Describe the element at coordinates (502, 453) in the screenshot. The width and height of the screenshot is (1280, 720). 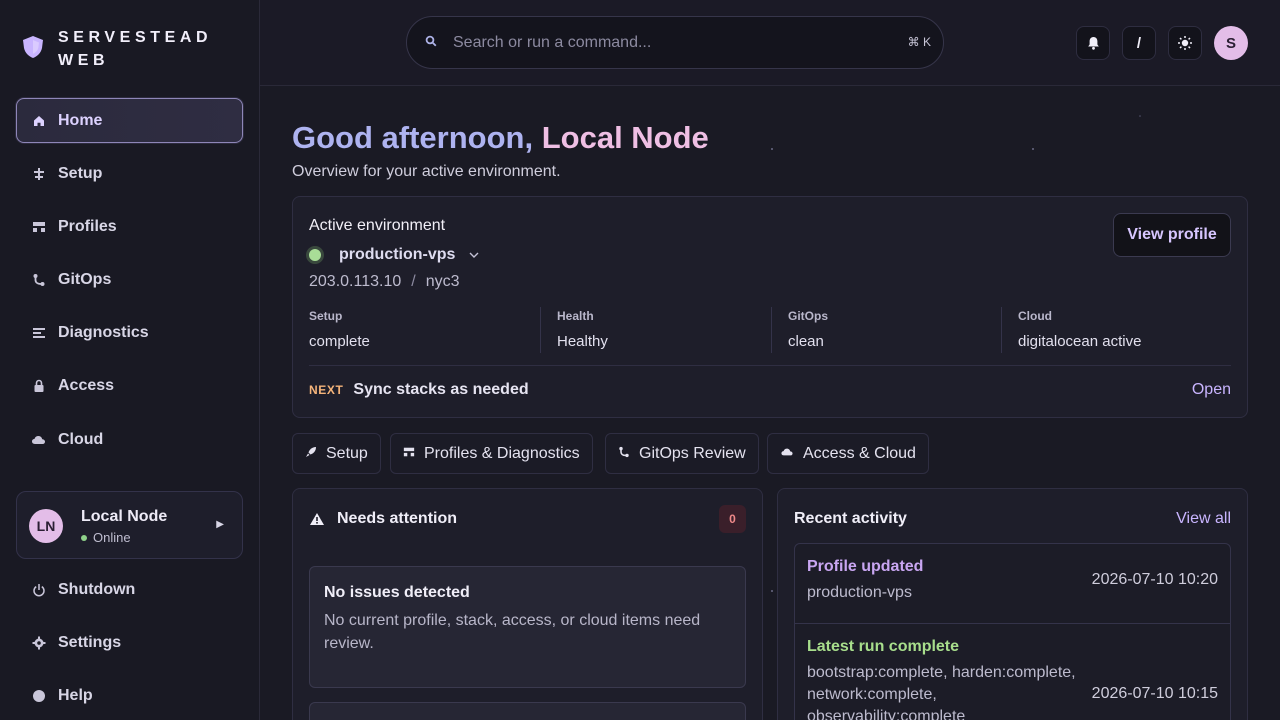
I see `quick-action-label: Profiles & Diagnostics` at that location.